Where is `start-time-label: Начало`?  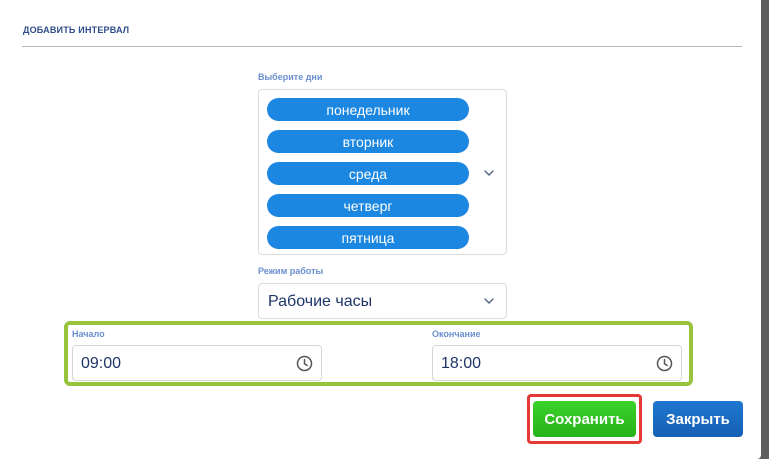 start-time-label: Начало is located at coordinates (88, 334).